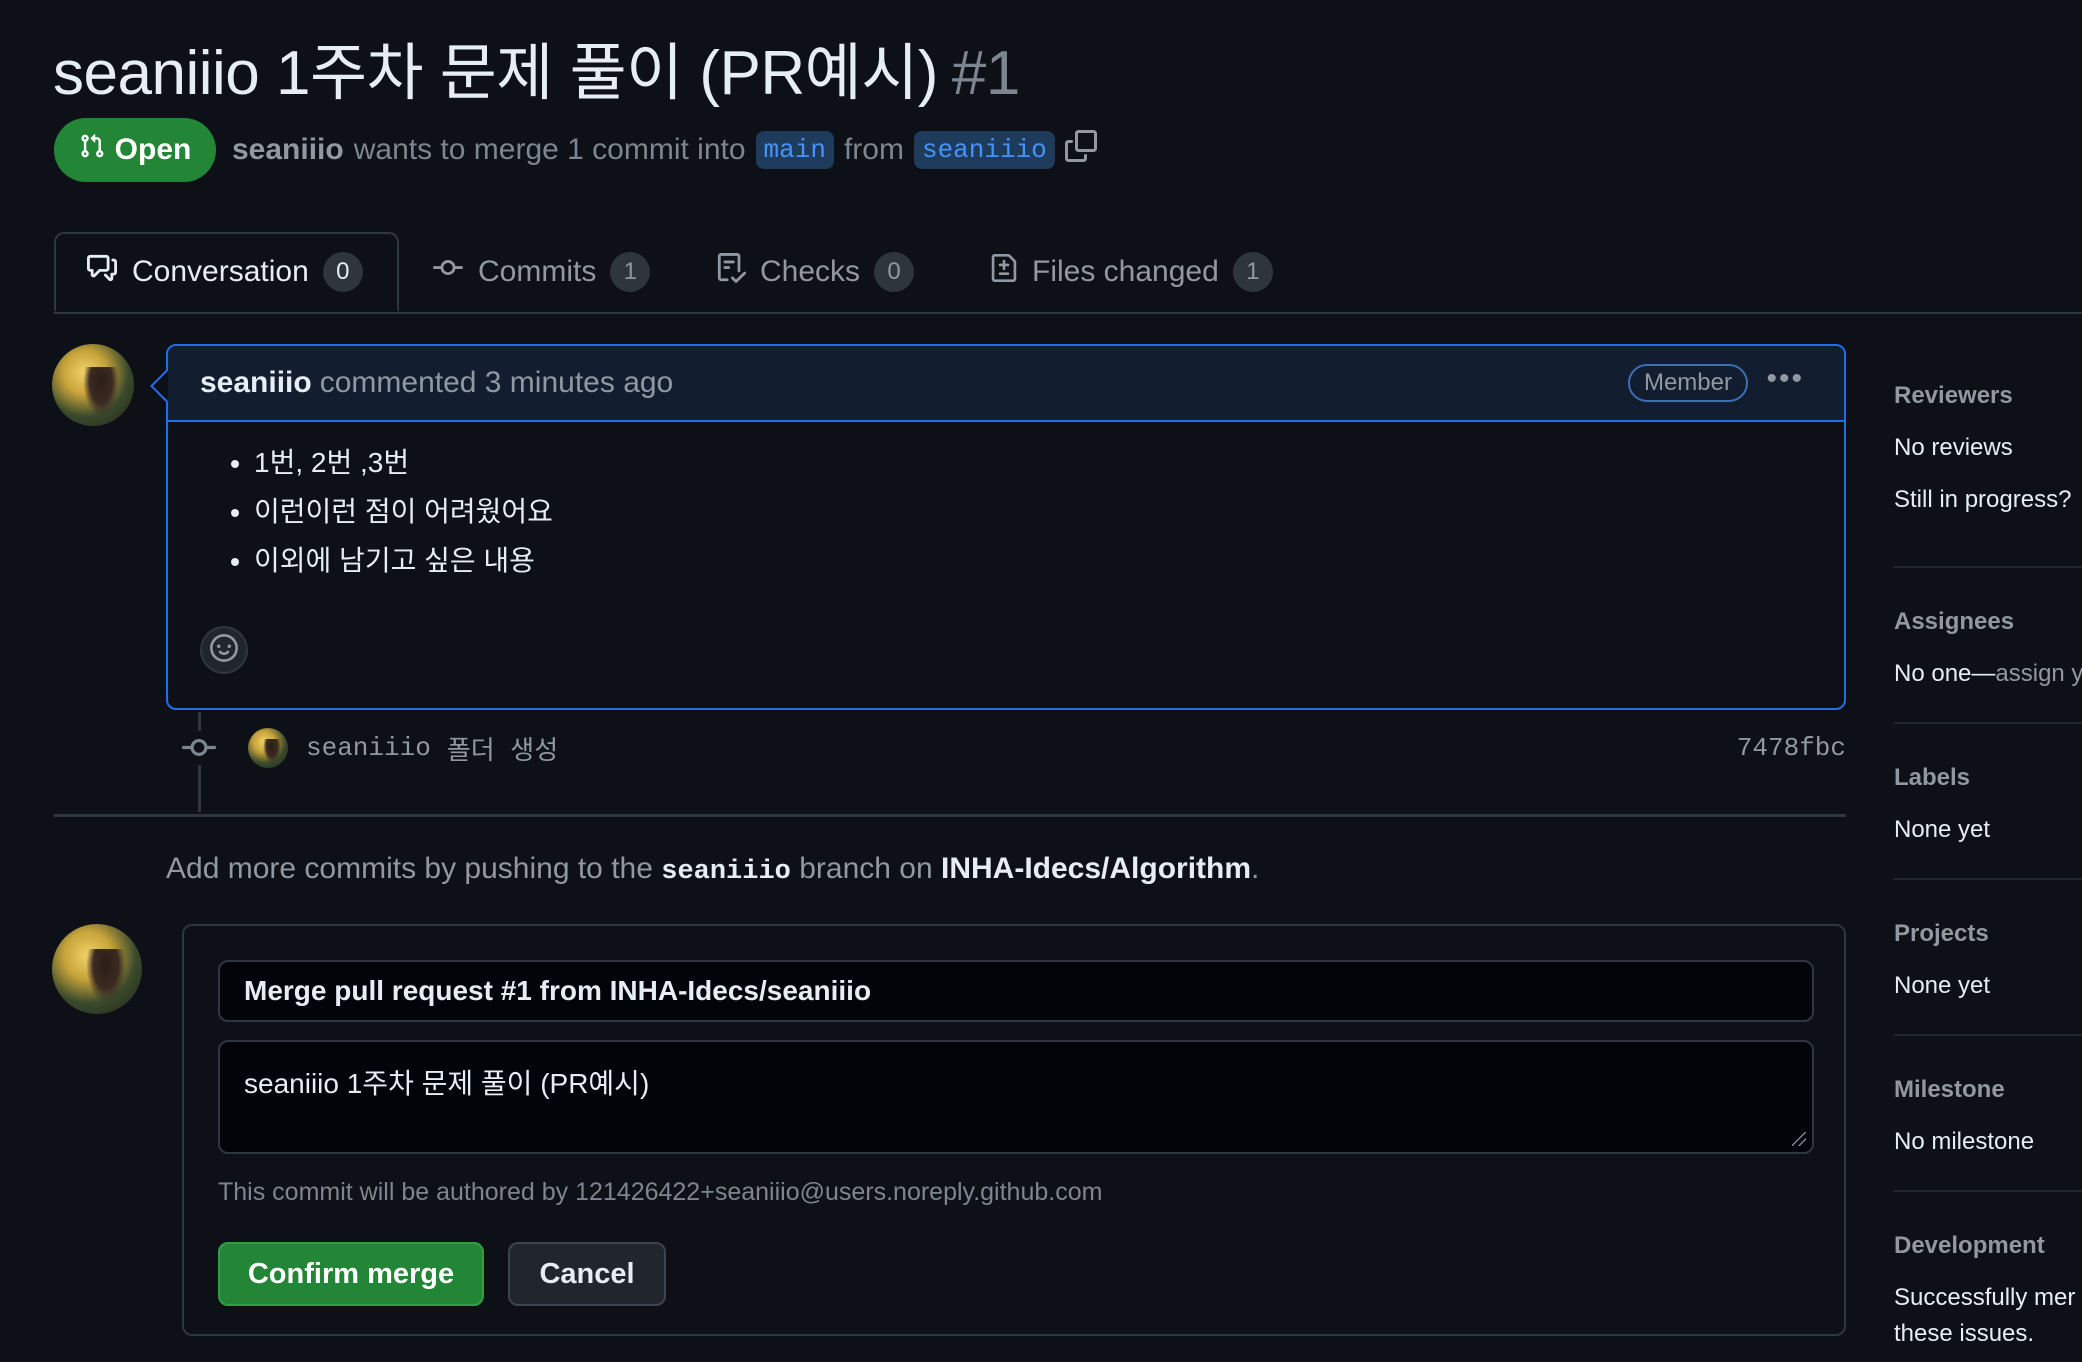 The image size is (2082, 1362). What do you see at coordinates (1049, 511) in the screenshot?
I see `list-item: 이런이런 점이 어려웠어요` at bounding box center [1049, 511].